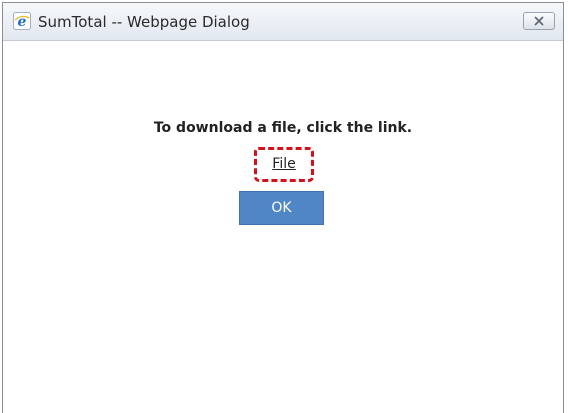 The width and height of the screenshot is (568, 413). I want to click on file-link-highlight: File, so click(284, 164).